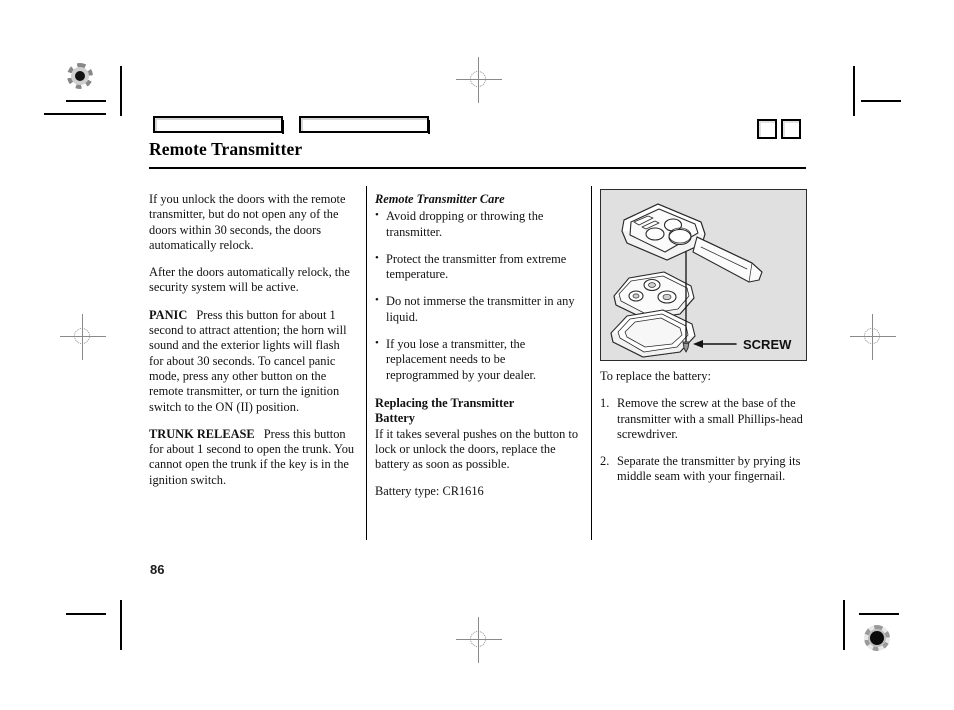 This screenshot has height=710, width=954. What do you see at coordinates (879, 614) in the screenshot?
I see `crop-mark-bottom-right-horizontal` at bounding box center [879, 614].